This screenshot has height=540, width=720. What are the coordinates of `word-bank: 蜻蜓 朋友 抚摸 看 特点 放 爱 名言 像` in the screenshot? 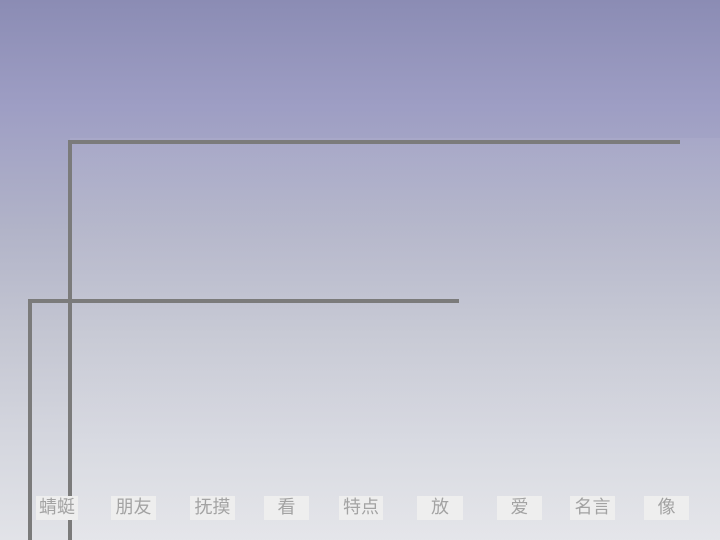 It's located at (360, 508).